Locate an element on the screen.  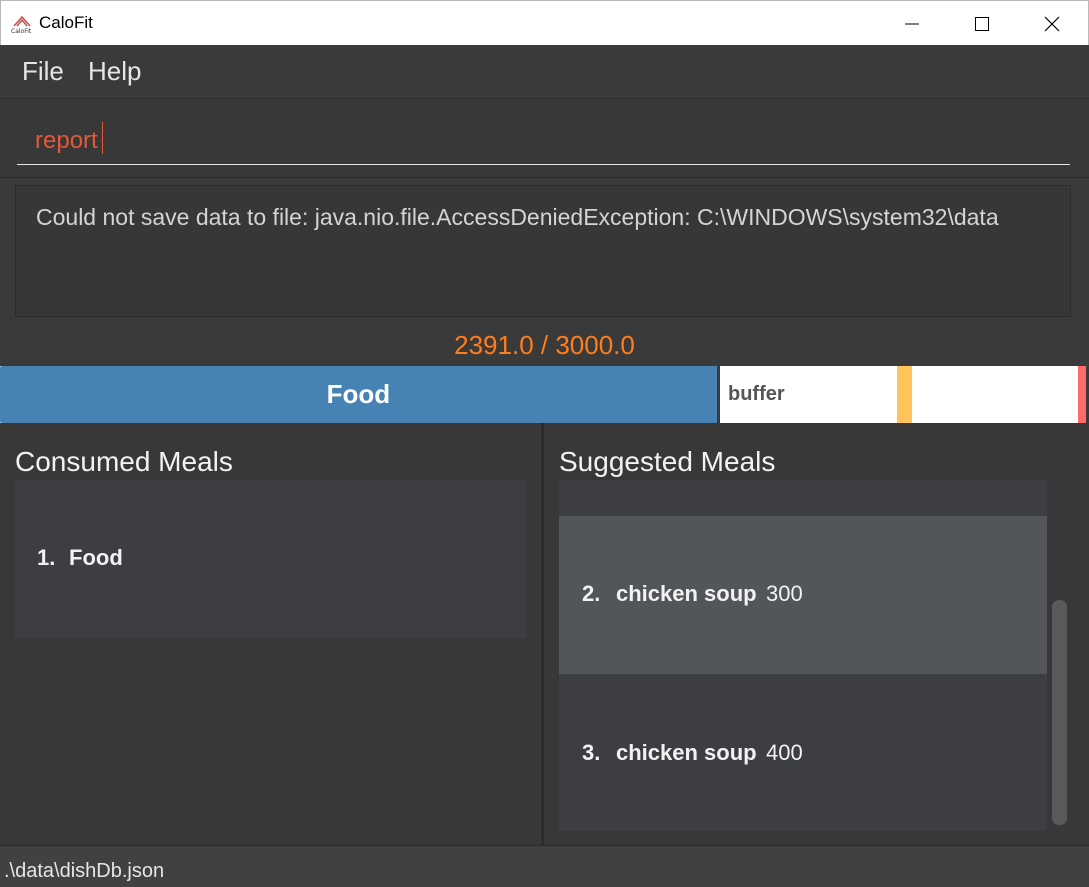
progress-separator is located at coordinates (718, 394).